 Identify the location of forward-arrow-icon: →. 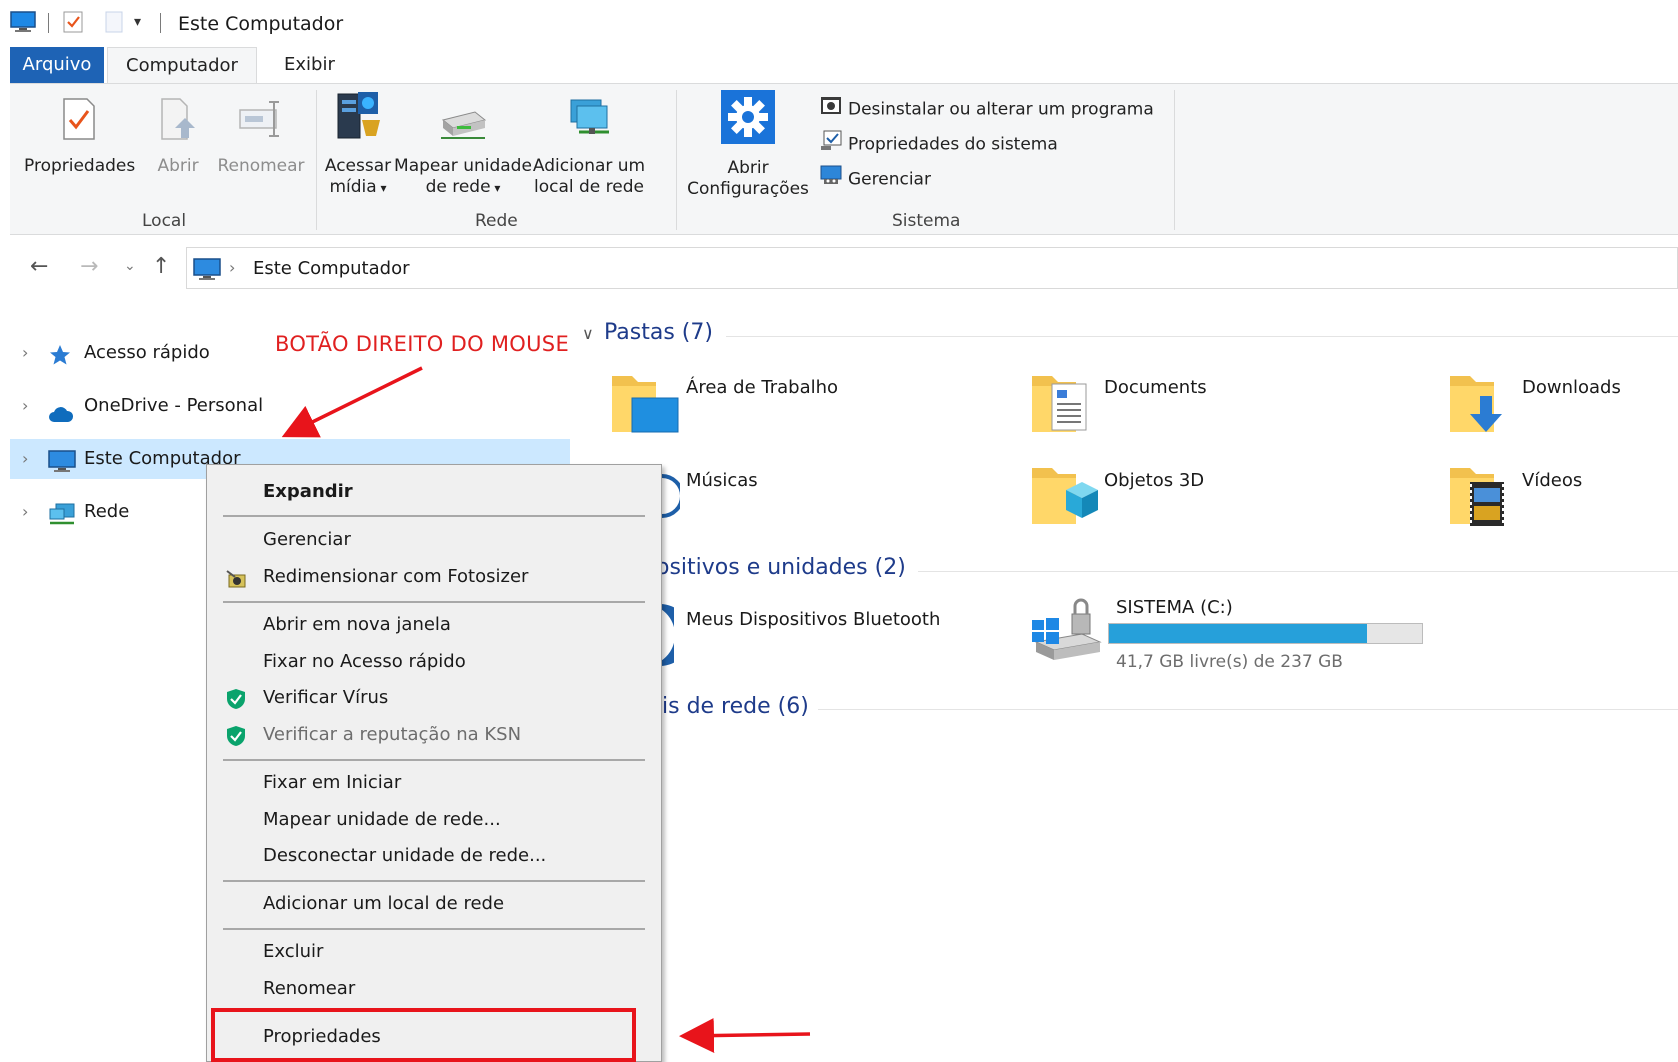
(89, 266).